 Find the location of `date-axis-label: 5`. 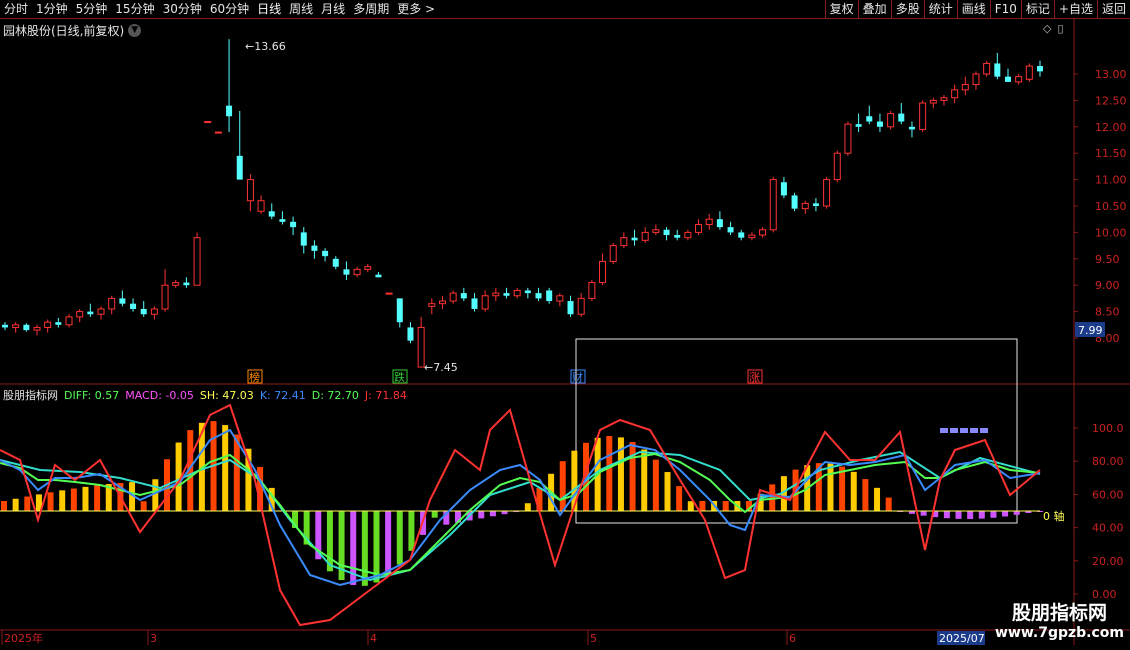

date-axis-label: 5 is located at coordinates (593, 638).